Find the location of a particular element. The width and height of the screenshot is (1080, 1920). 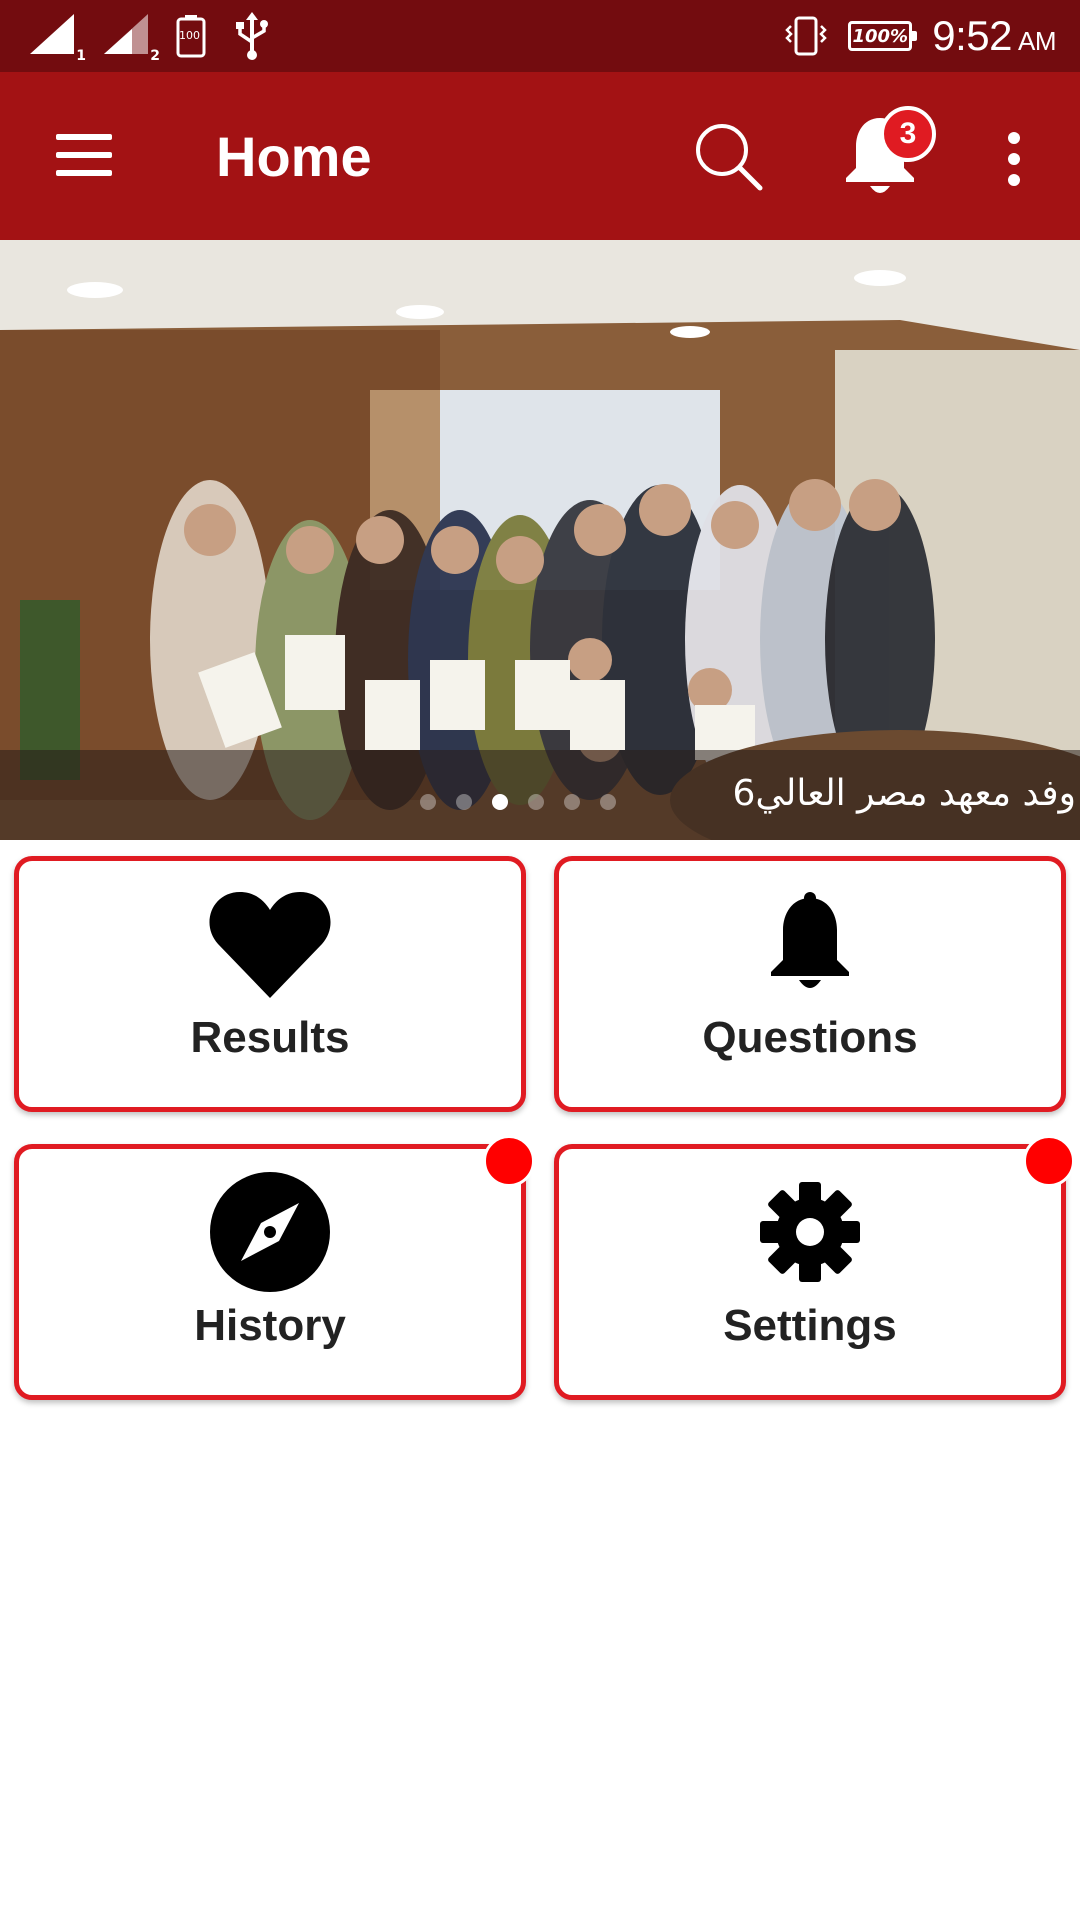

banner-caption: وفد معهد مصر العالي6 is located at coordinates (904, 793).